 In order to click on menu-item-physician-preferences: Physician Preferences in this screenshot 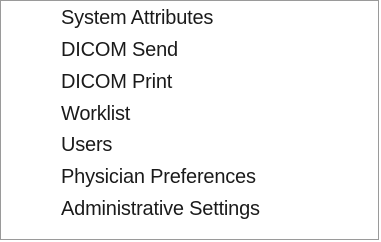, I will do `click(218, 177)`.